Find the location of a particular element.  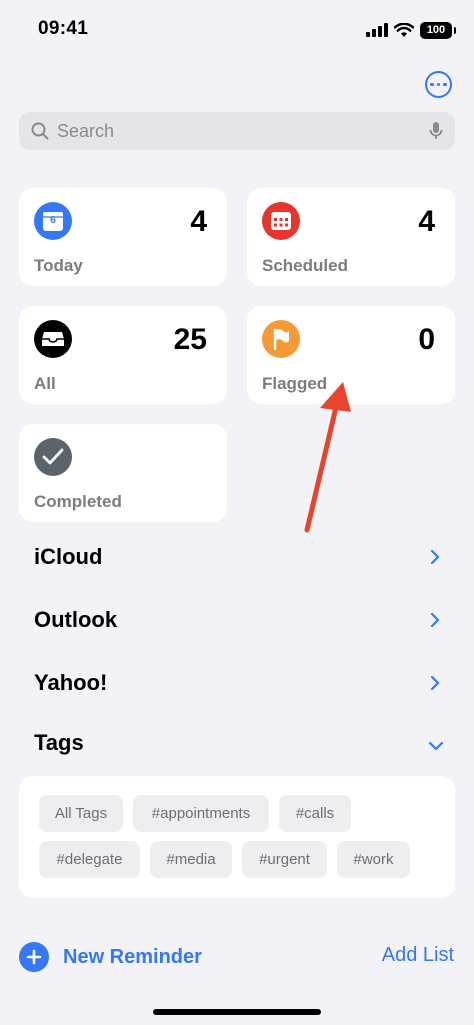

microphone-icon is located at coordinates (436, 131).